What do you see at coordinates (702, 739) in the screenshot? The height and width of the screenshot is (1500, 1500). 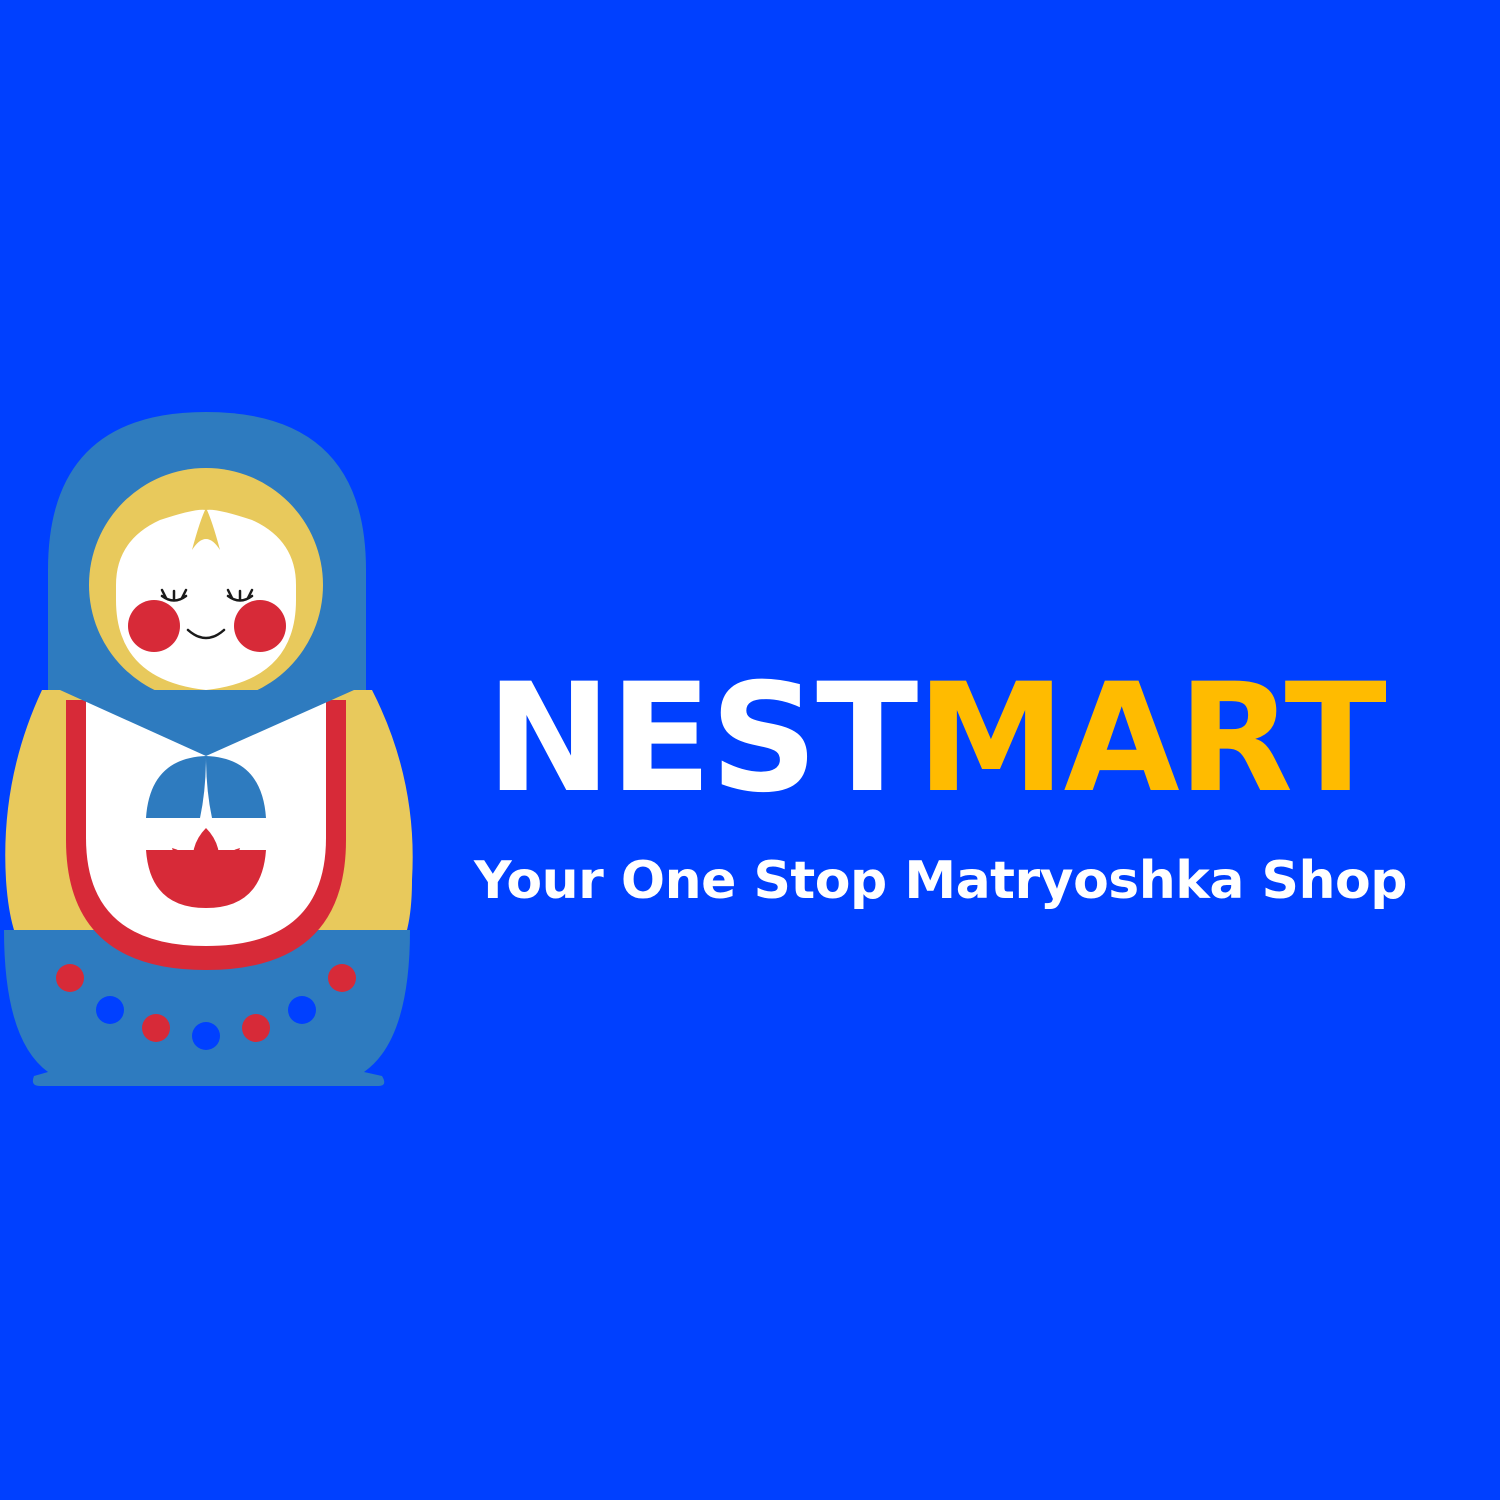 I see `brand-name-part1: NEST` at bounding box center [702, 739].